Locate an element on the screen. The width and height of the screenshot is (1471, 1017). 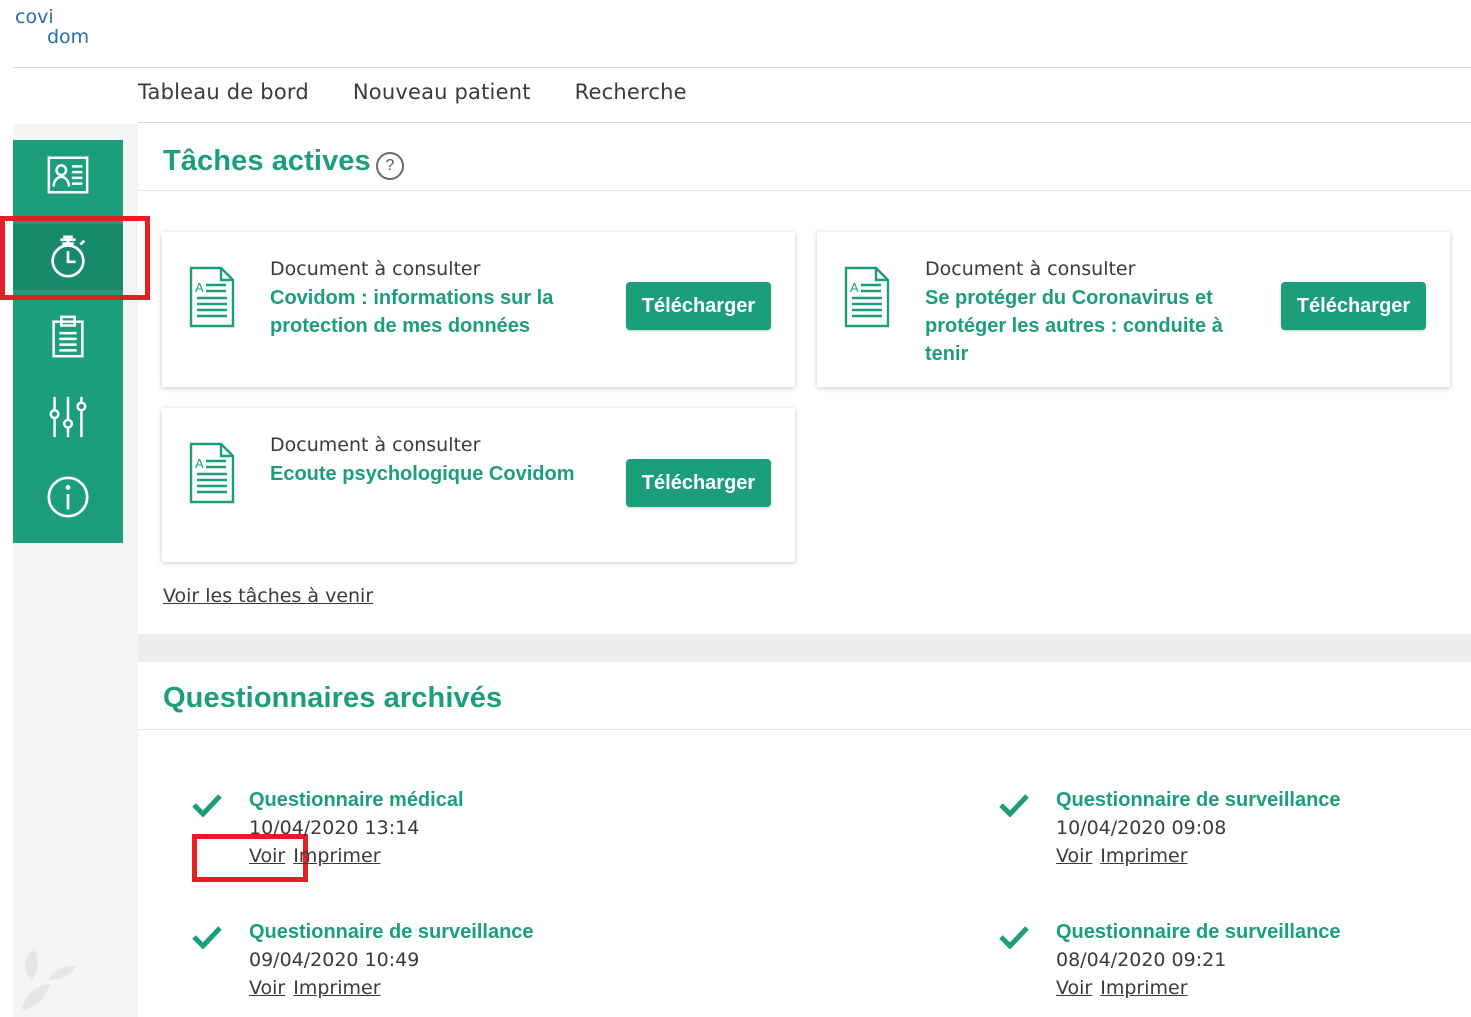
nav-search: Recherche is located at coordinates (631, 95).